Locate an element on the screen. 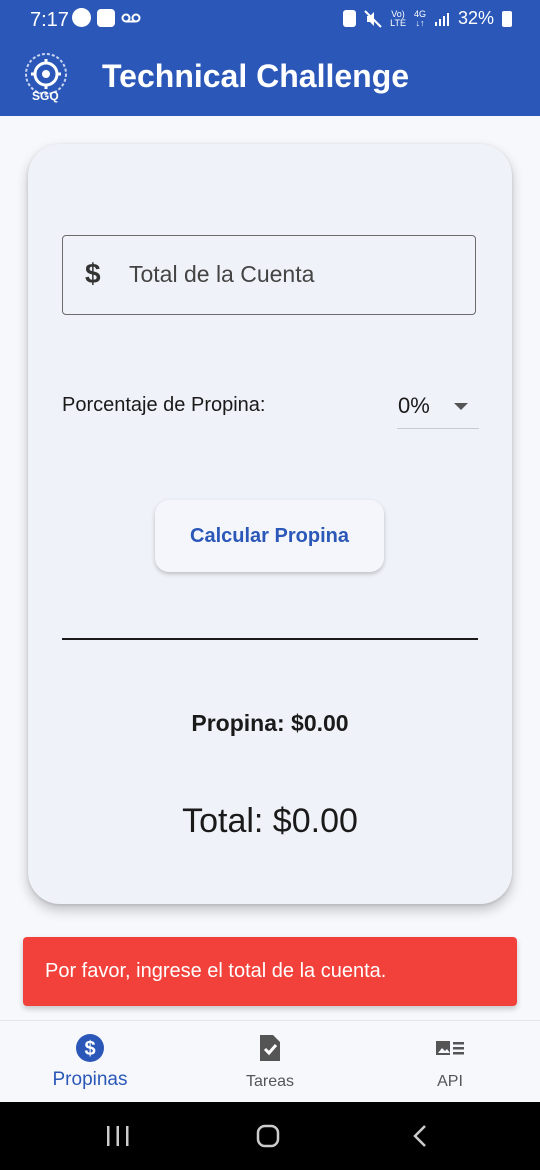 Image resolution: width=540 pixels, height=1170 pixels. voicemail-icon is located at coordinates (131, 17).